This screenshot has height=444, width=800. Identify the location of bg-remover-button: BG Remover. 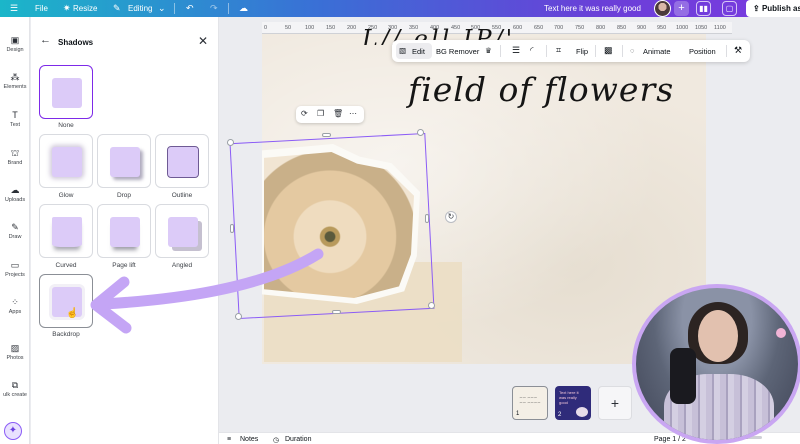
(457, 51).